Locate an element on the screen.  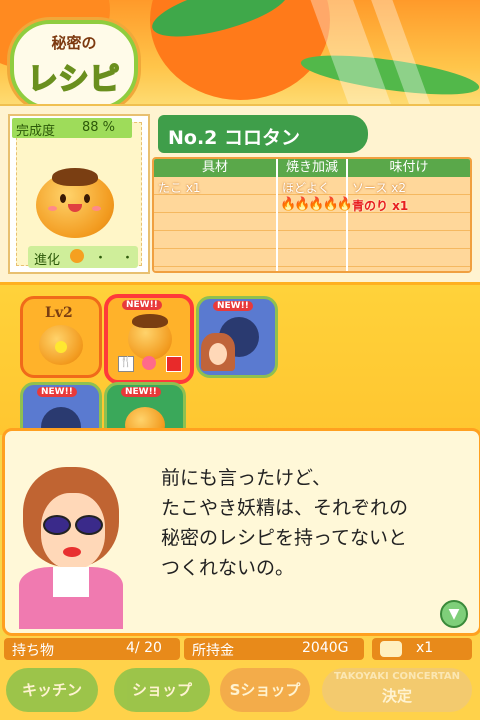
ticket-icon is located at coordinates (391, 649).